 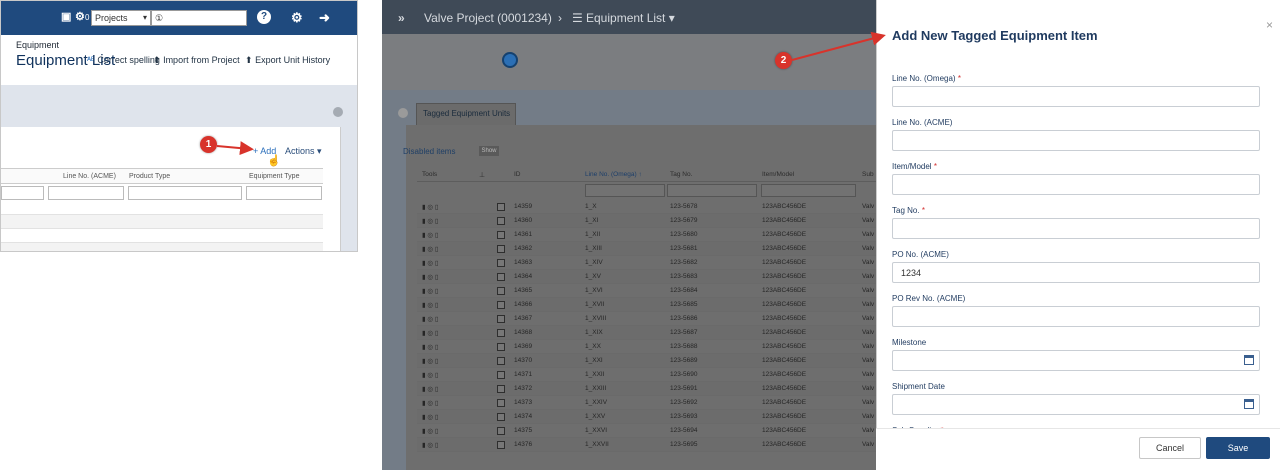 I want to click on arrow-to-add, so click(x=235, y=148).